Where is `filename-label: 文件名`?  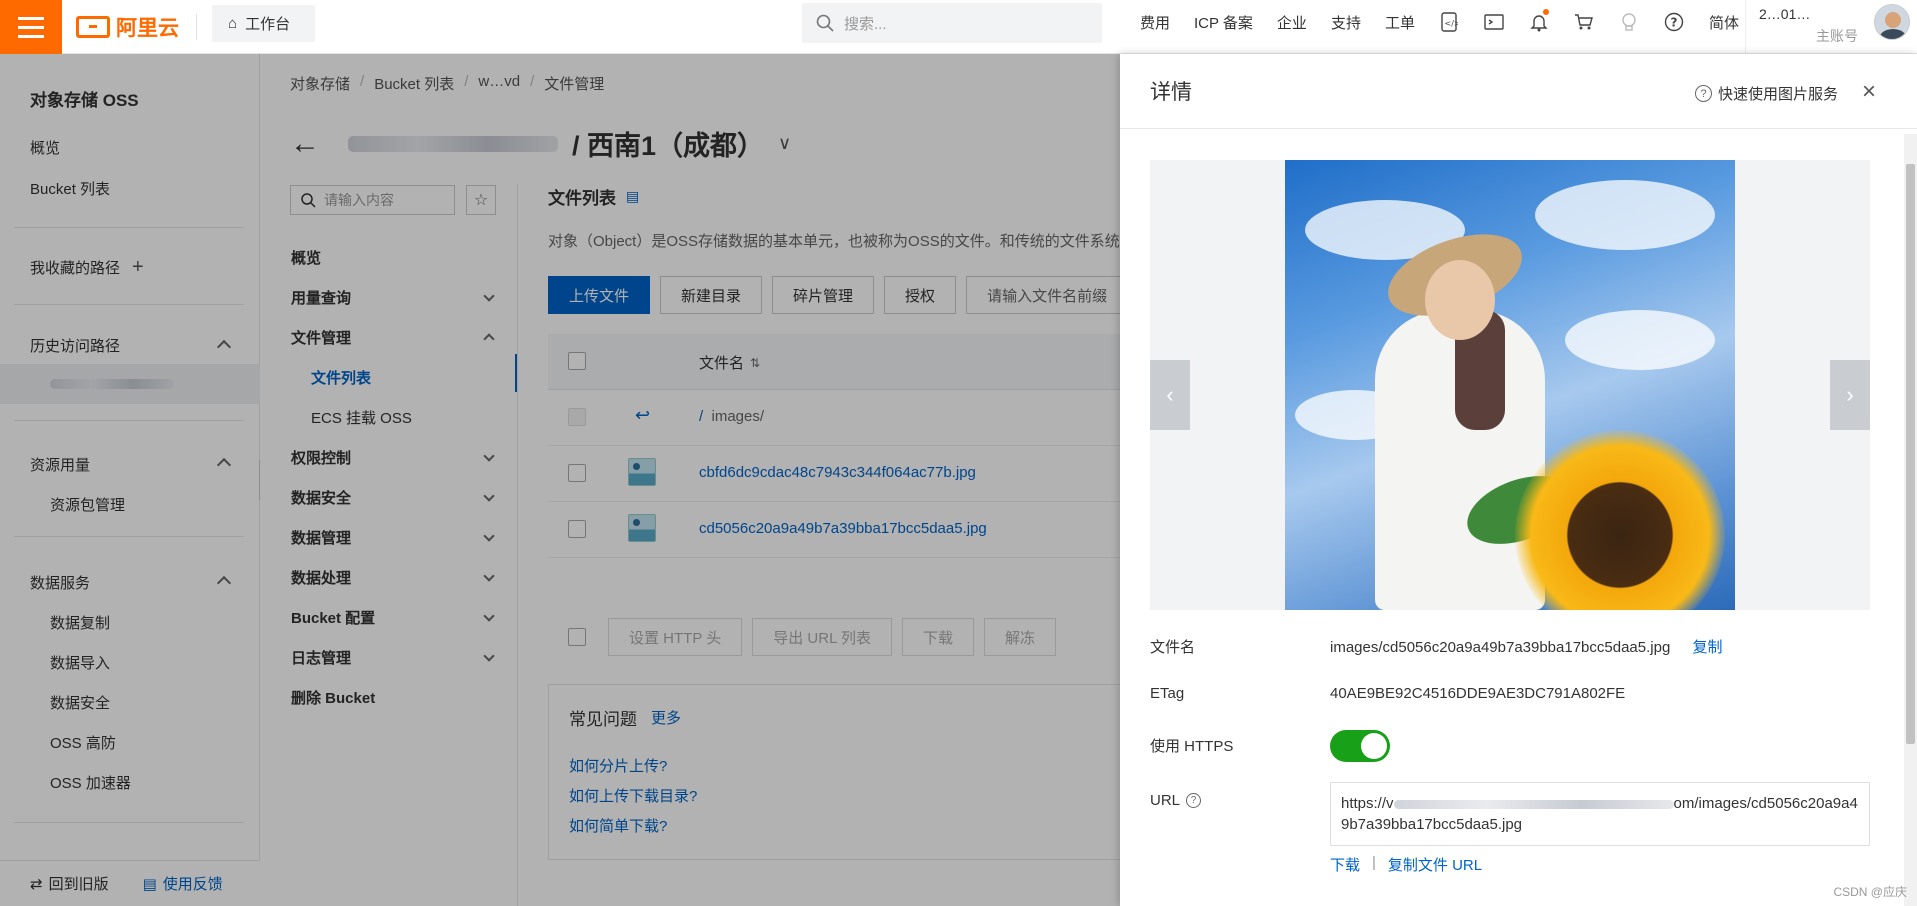
filename-label: 文件名 is located at coordinates (1173, 647).